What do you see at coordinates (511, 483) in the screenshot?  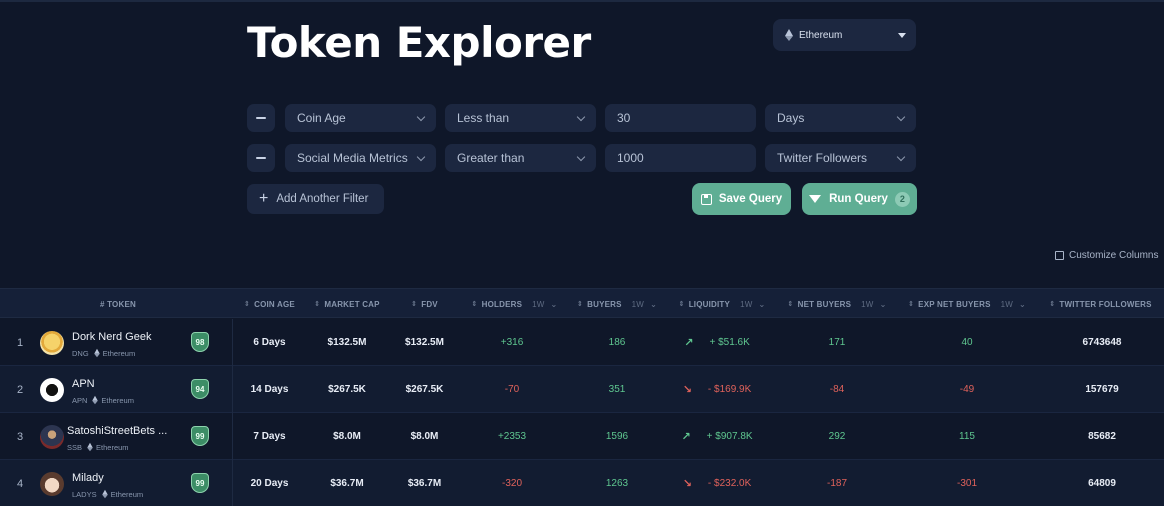 I see `cell-holders: -320` at bounding box center [511, 483].